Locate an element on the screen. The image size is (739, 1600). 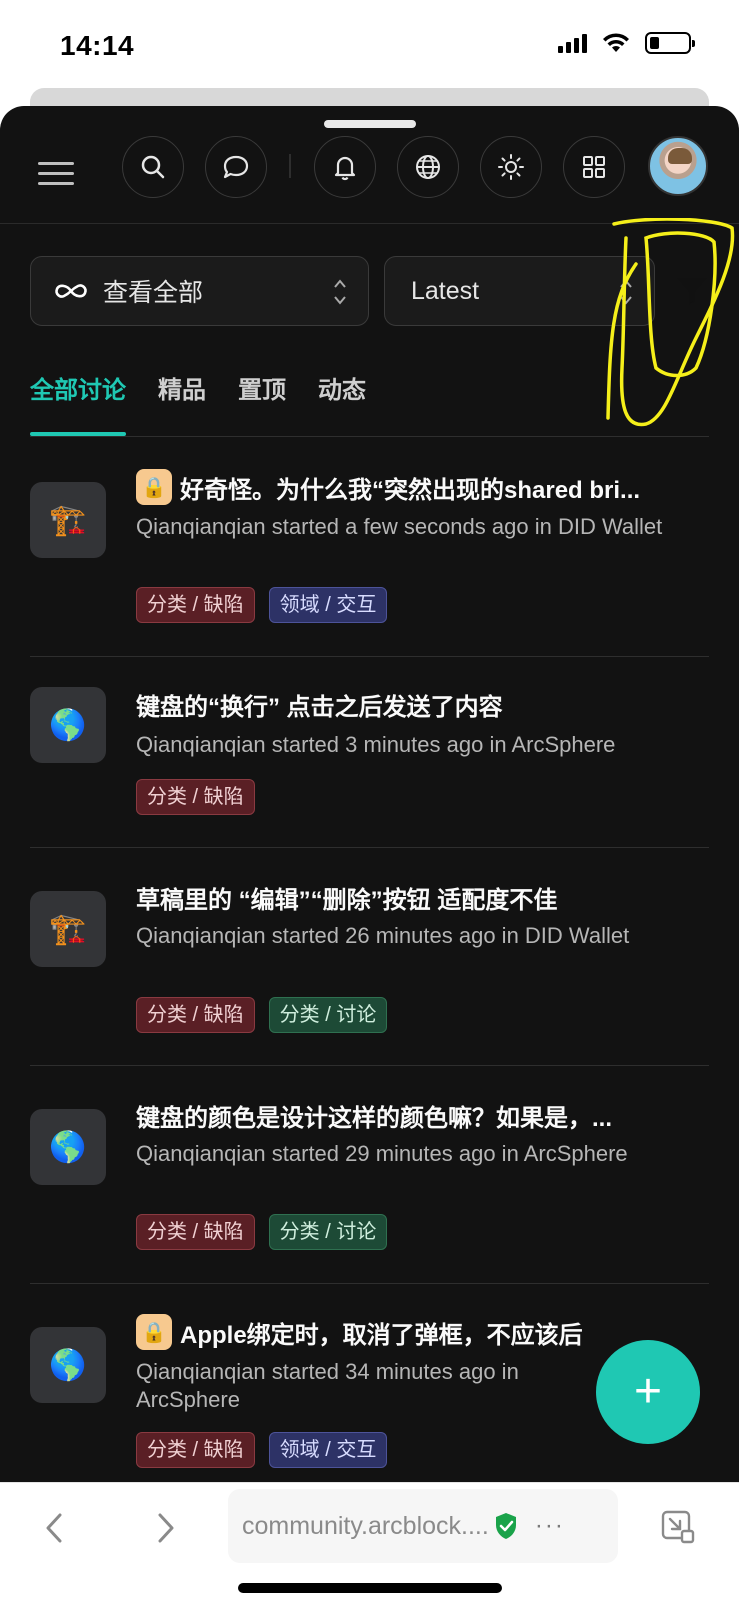
user-avatar is located at coordinates (678, 166).